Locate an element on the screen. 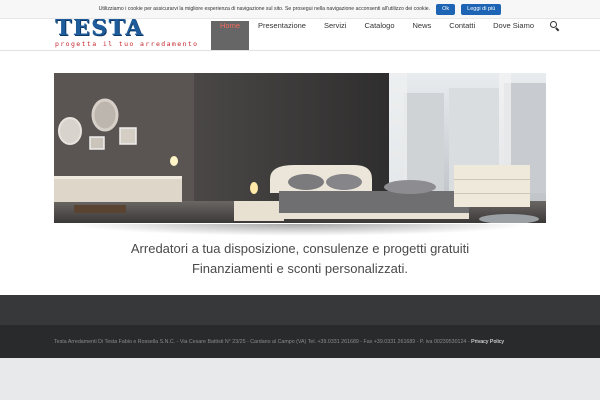 The width and height of the screenshot is (600, 400). site-logo: TESTA progetta il tuo arredamento is located at coordinates (126, 32).